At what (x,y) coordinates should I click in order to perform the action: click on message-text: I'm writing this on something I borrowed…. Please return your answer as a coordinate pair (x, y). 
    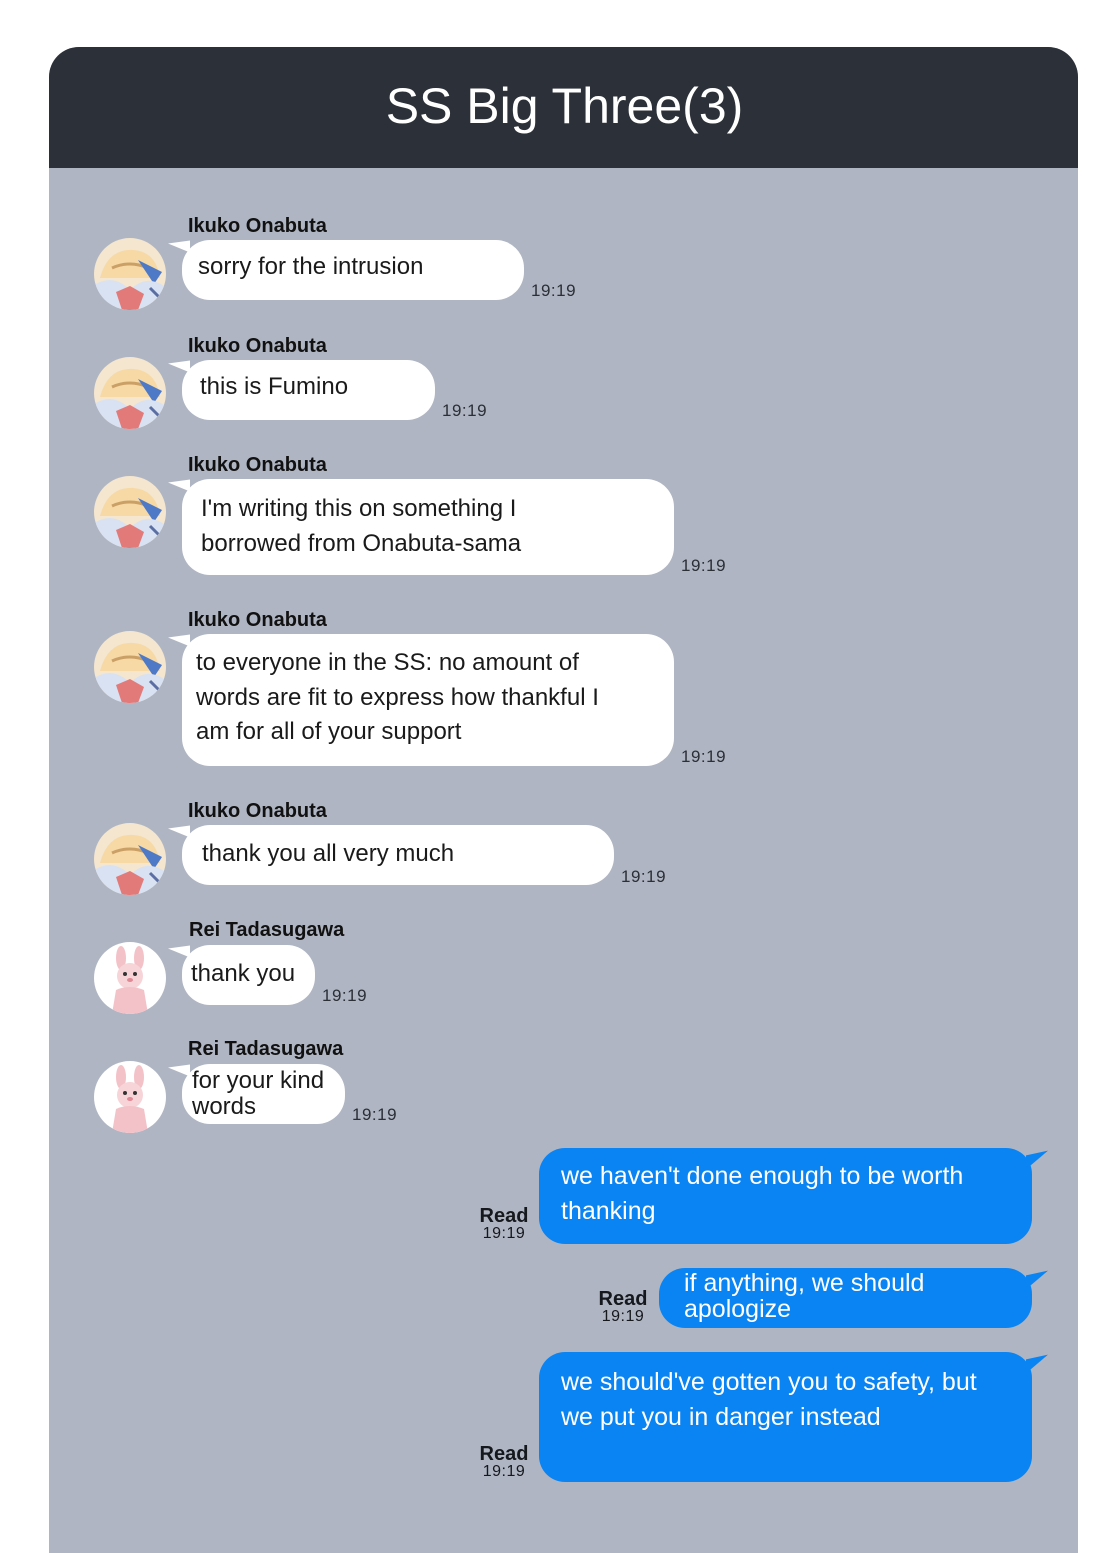
    Looking at the image, I should click on (361, 526).